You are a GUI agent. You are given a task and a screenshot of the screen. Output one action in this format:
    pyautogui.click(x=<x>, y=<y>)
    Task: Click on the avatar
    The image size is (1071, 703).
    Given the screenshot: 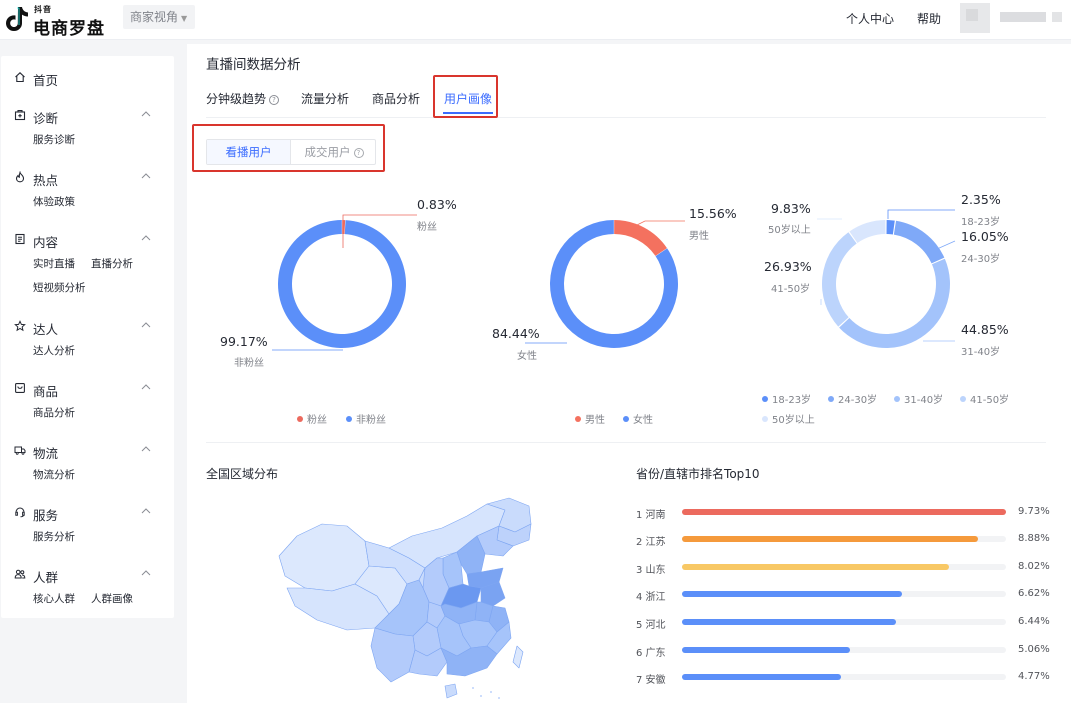 What is the action you would take?
    pyautogui.click(x=975, y=18)
    